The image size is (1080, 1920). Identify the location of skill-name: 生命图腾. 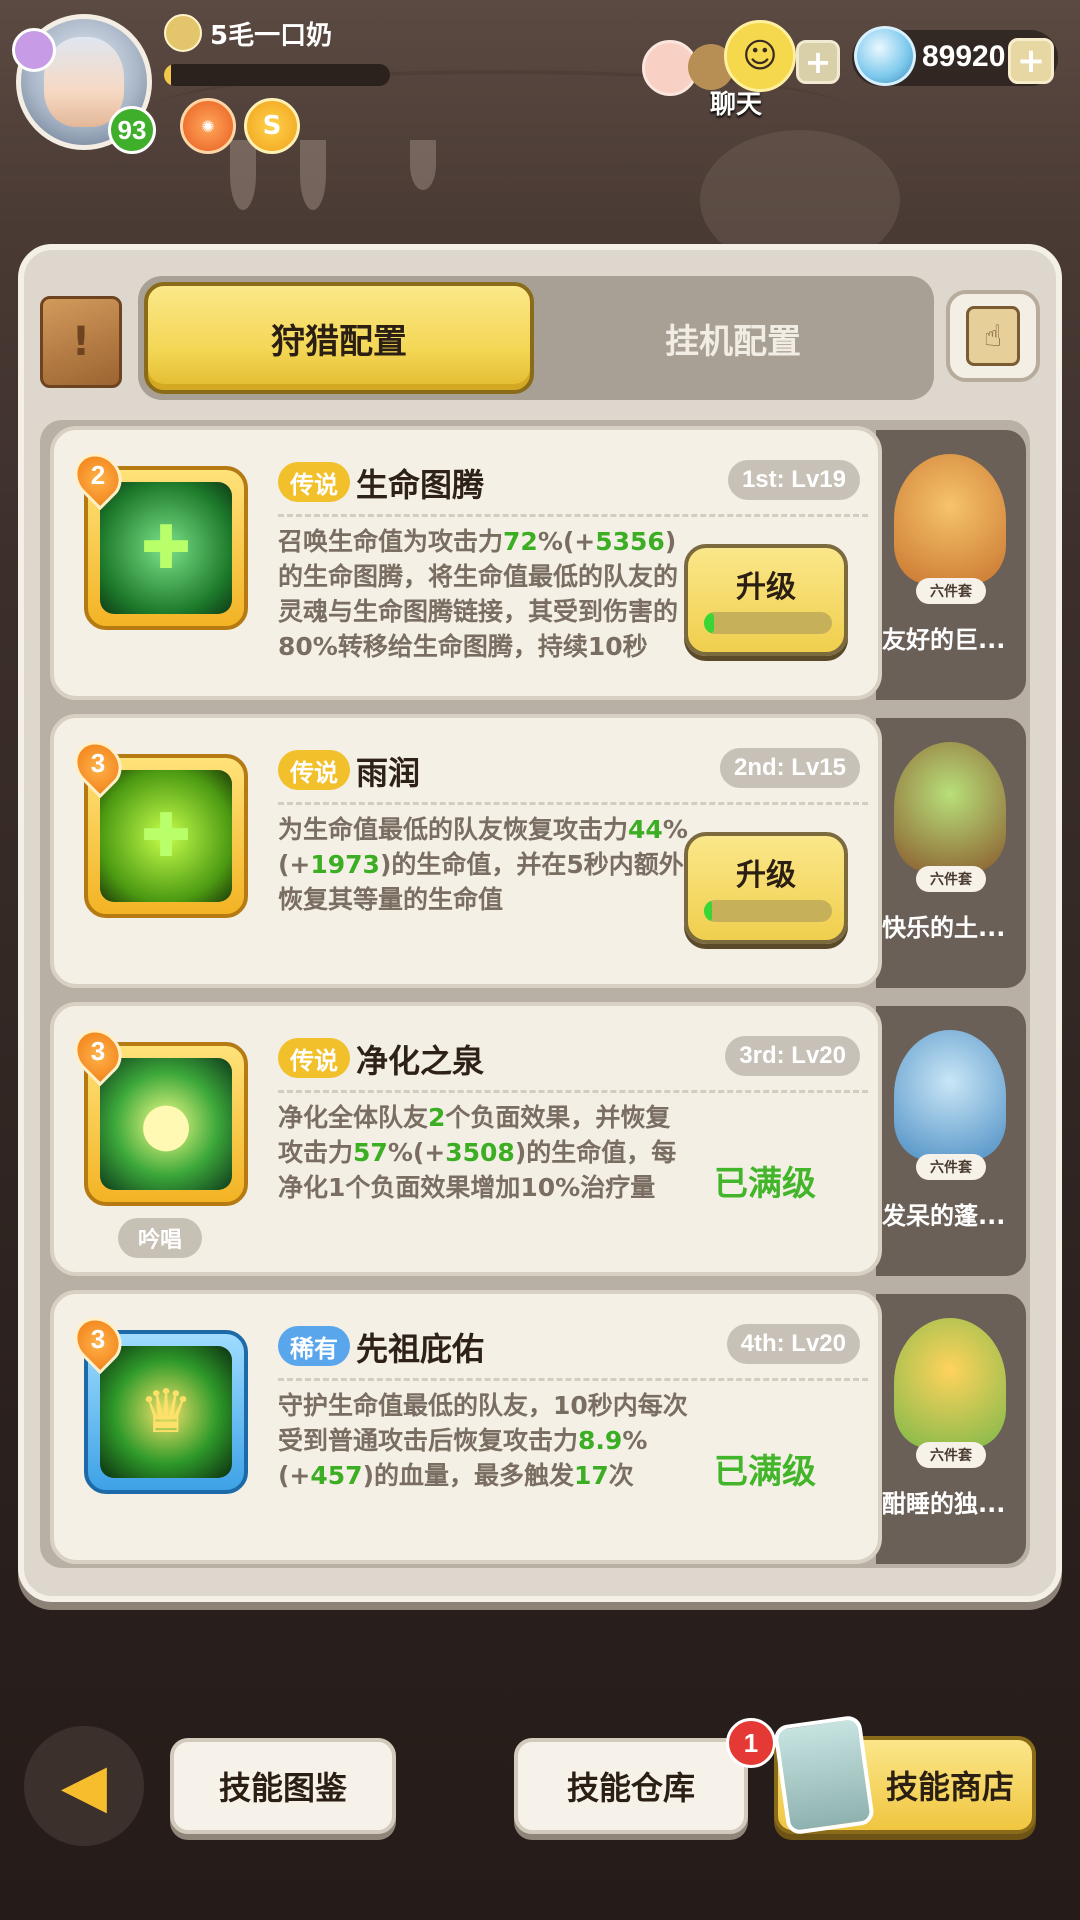
(420, 485).